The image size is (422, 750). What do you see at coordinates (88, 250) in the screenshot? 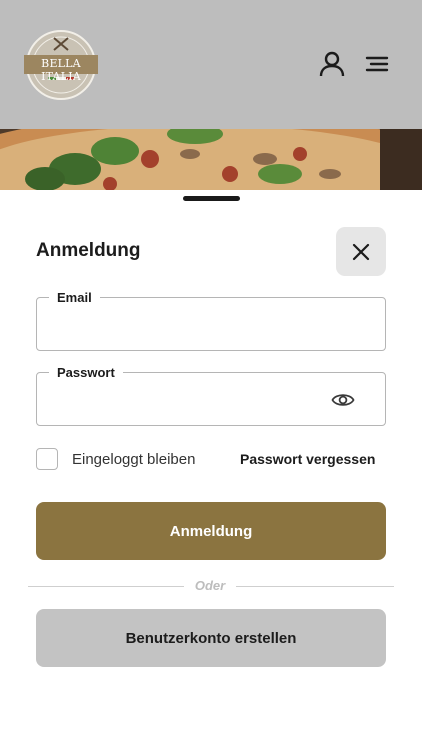
I see `page-title: Anmeldung` at bounding box center [88, 250].